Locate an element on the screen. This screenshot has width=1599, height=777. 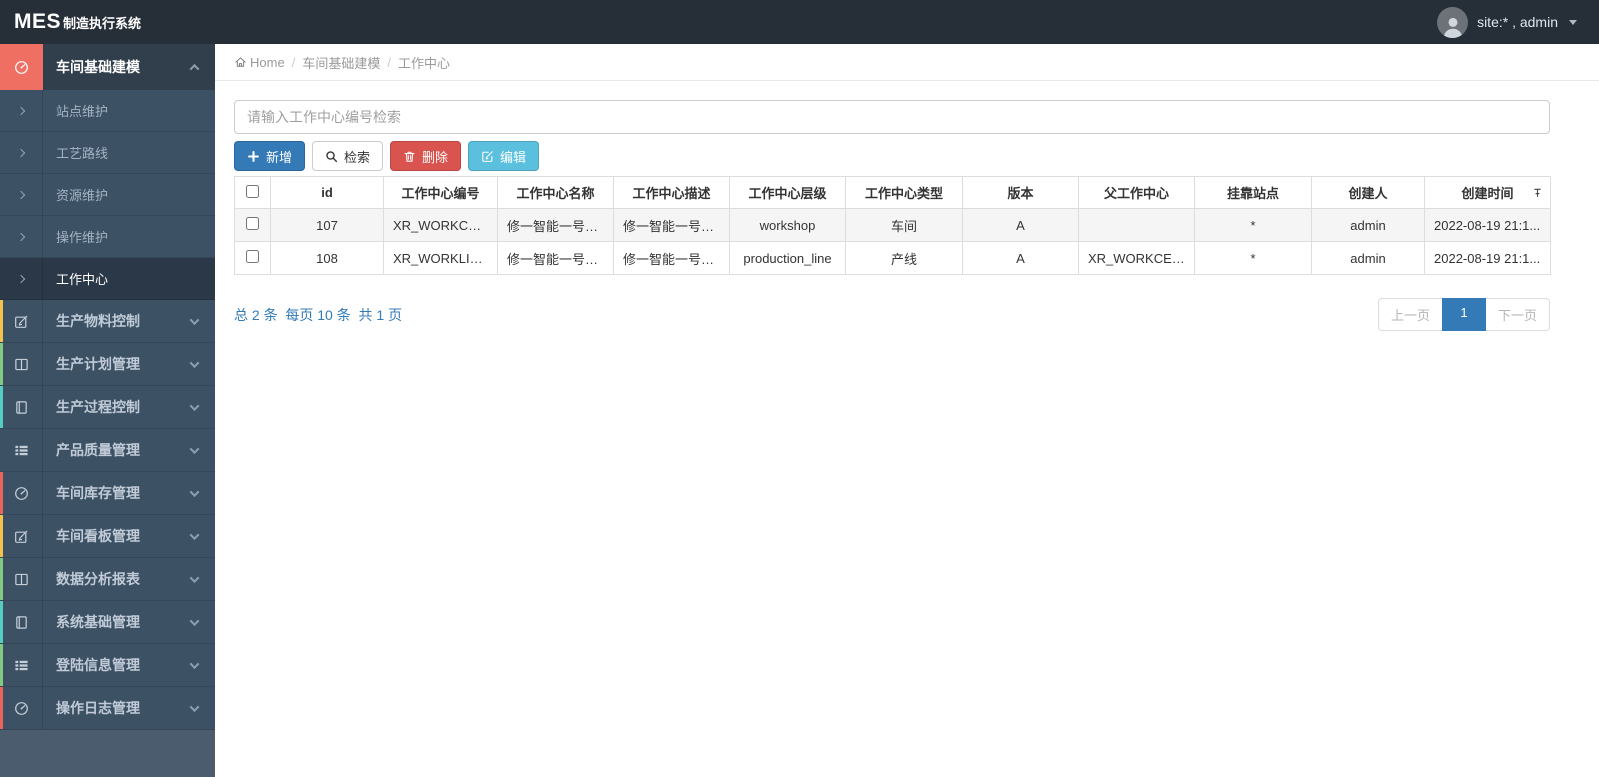
sidebar-group-label: 车间基础建模 is located at coordinates (98, 67).